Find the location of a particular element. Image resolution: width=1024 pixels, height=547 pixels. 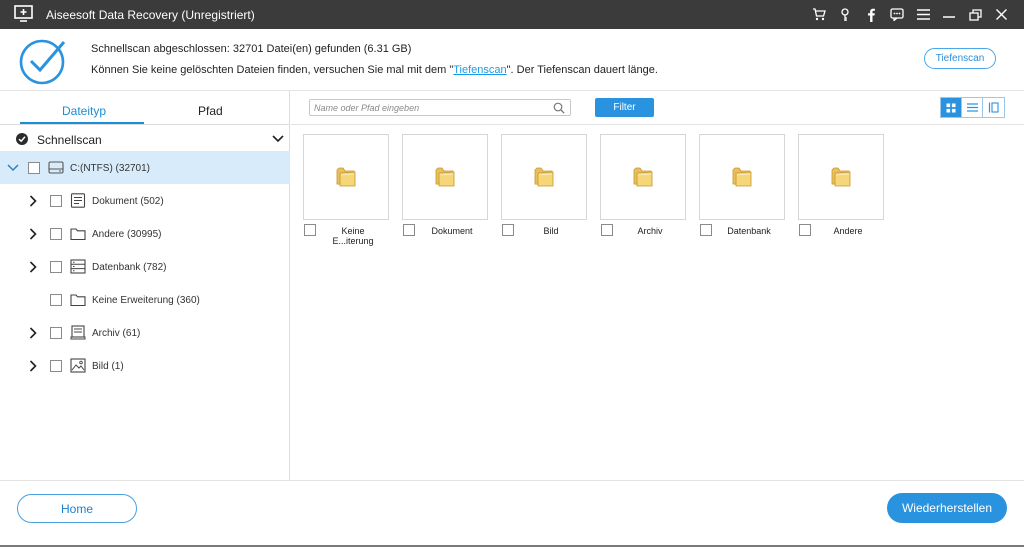

folder-label: Archiv is located at coordinates (650, 231).